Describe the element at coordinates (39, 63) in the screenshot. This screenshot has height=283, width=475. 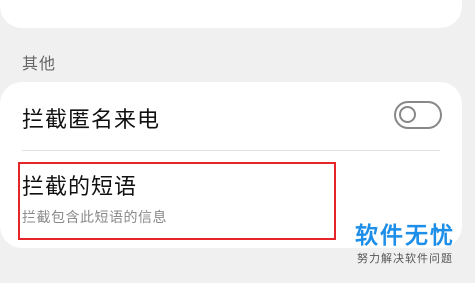
I see `section-header-other: 其他` at that location.